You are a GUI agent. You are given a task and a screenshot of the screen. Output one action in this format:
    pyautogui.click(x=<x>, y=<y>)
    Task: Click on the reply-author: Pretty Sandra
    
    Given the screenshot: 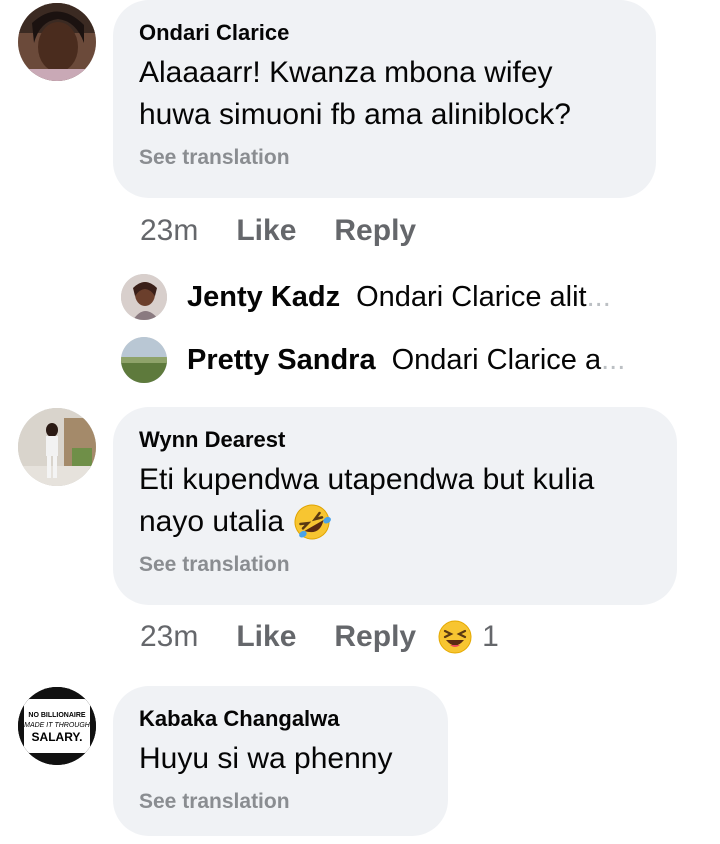 What is the action you would take?
    pyautogui.click(x=281, y=360)
    